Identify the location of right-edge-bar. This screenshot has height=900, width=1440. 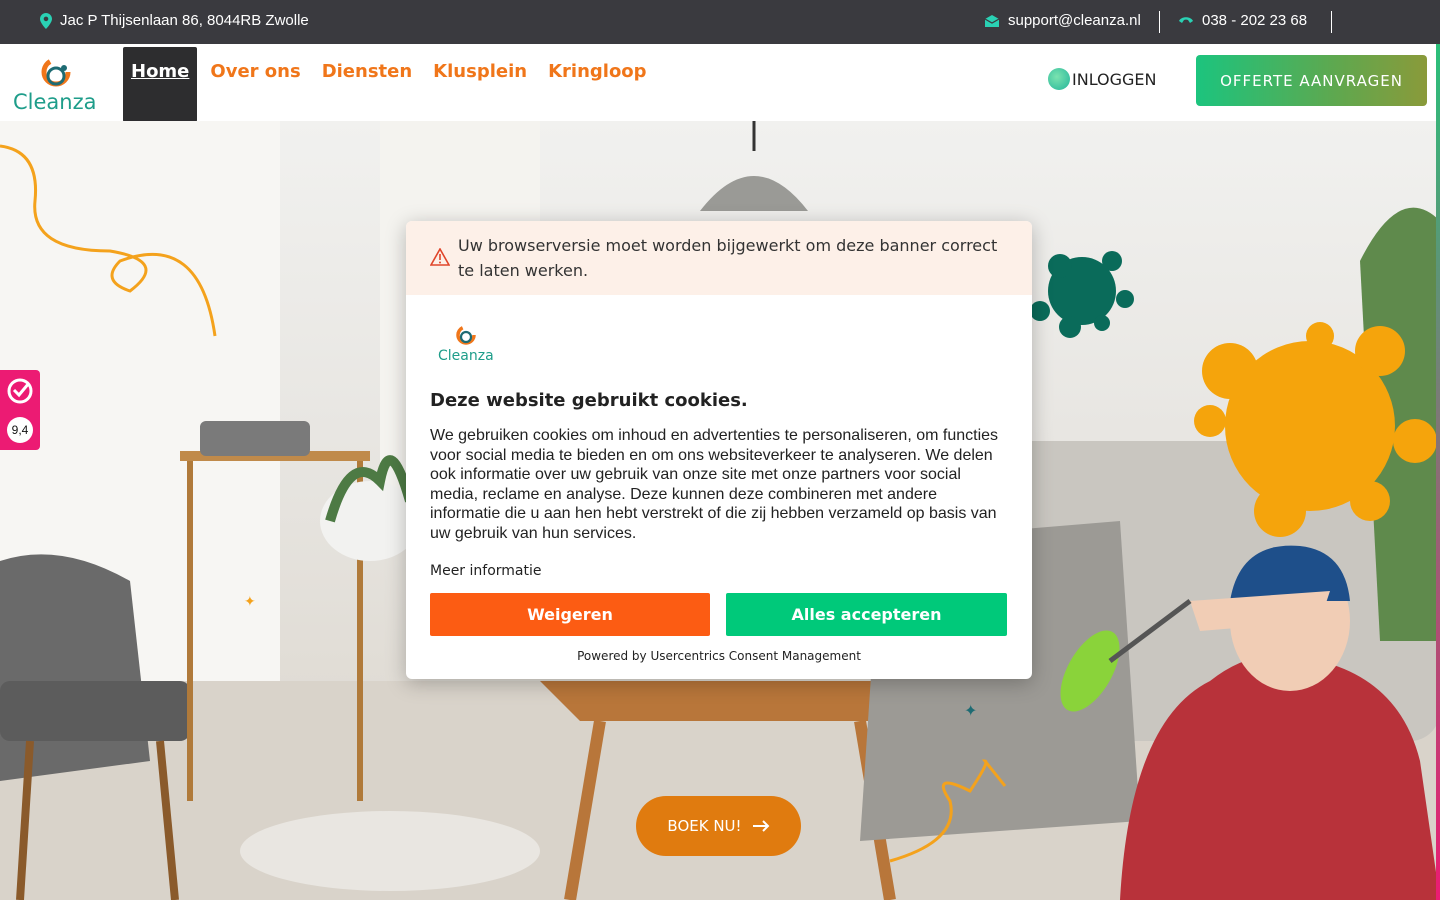
(1438, 472).